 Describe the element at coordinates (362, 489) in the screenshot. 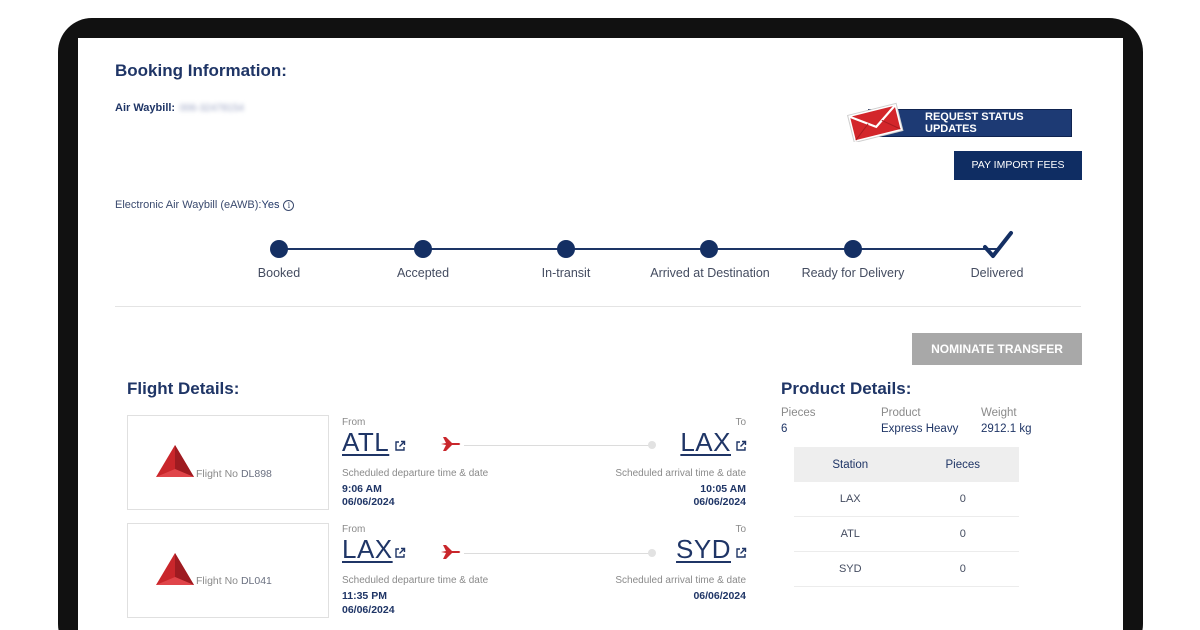

I see `departure-time: 9:06 AM` at that location.